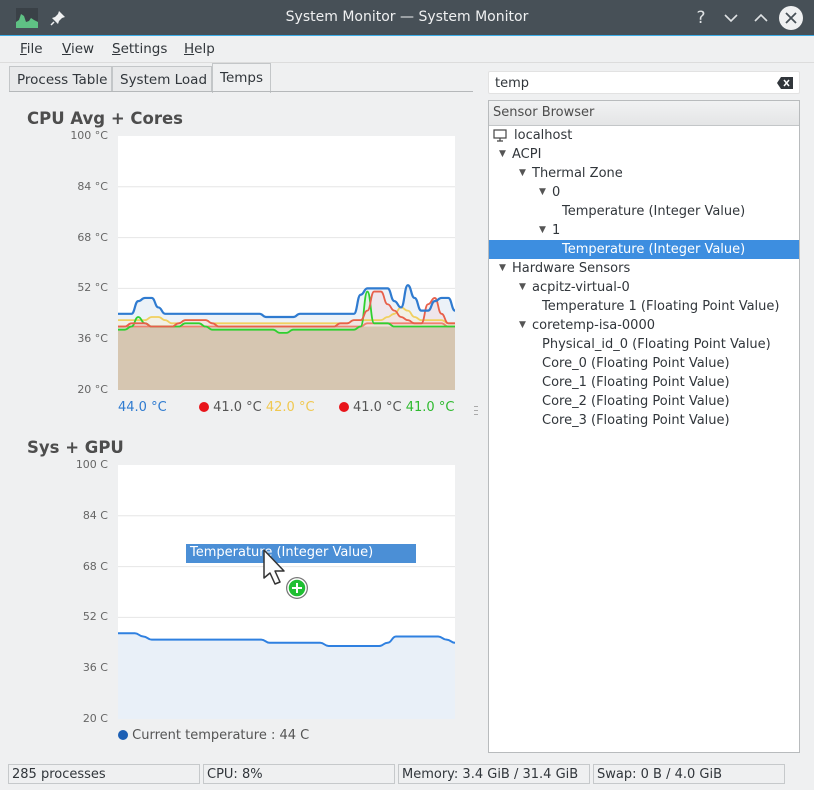  Describe the element at coordinates (162, 79) in the screenshot. I see `tab-system-load: System Load` at that location.